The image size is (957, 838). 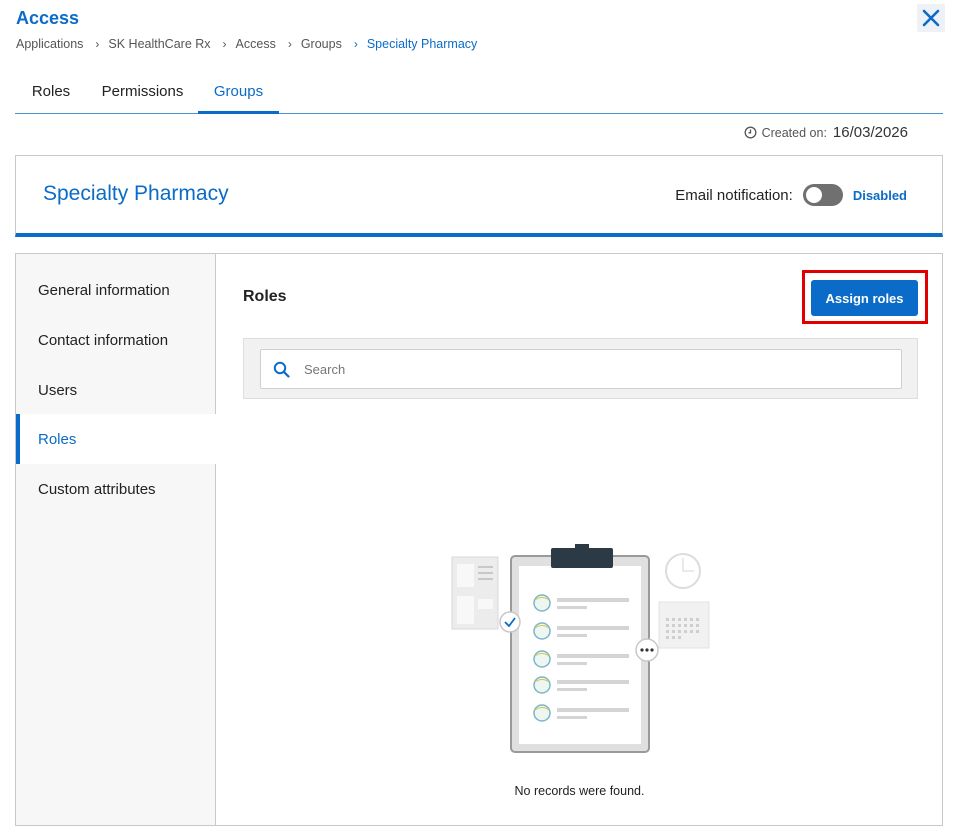 What do you see at coordinates (594, 369) in the screenshot?
I see `search-input` at bounding box center [594, 369].